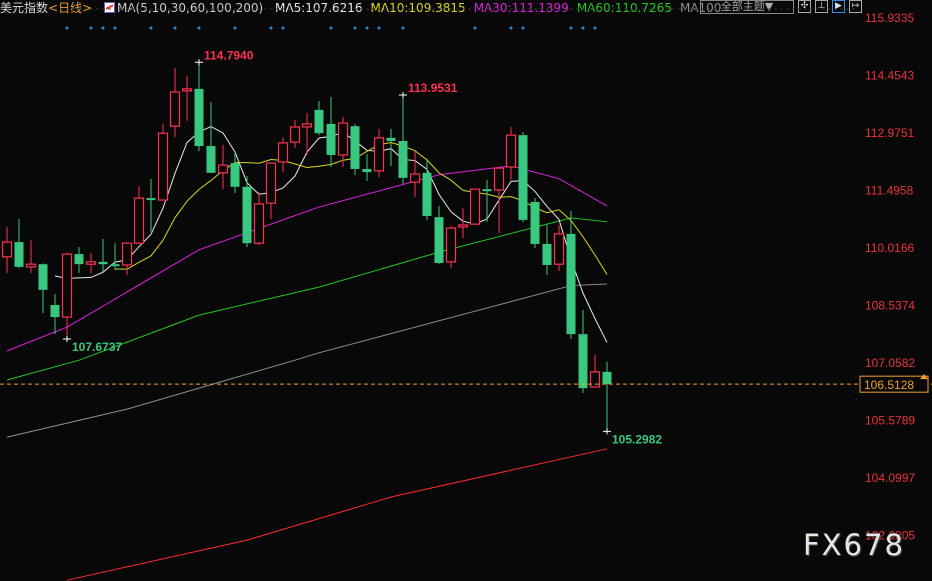 This screenshot has height=581, width=932. Describe the element at coordinates (889, 75) in the screenshot. I see `y-tick-label: 114.4543` at that location.